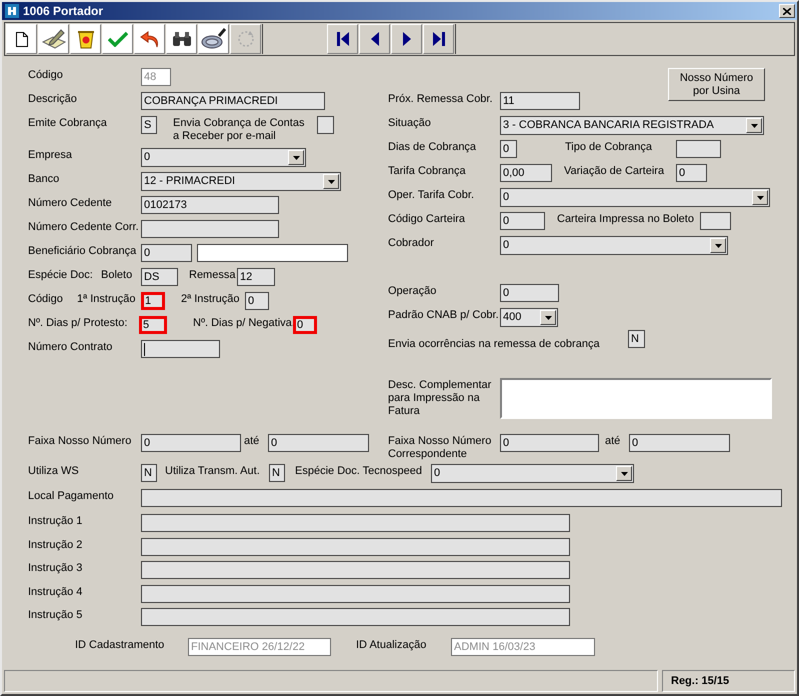 The height and width of the screenshot is (696, 799). Describe the element at coordinates (427, 171) in the screenshot. I see `field-label: Tarifa Cobrança` at that location.